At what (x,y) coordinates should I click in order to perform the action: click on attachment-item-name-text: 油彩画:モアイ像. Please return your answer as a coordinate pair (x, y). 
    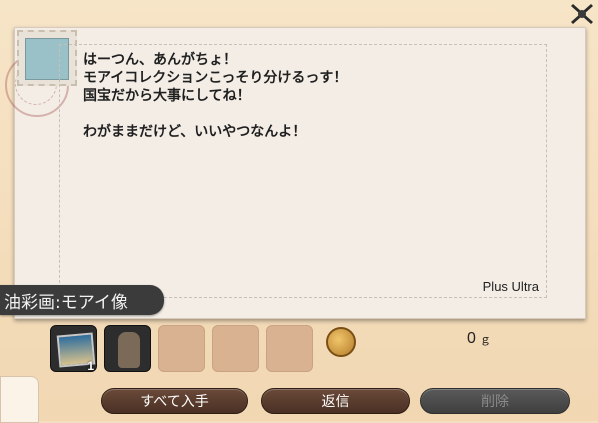
    Looking at the image, I should click on (66, 302).